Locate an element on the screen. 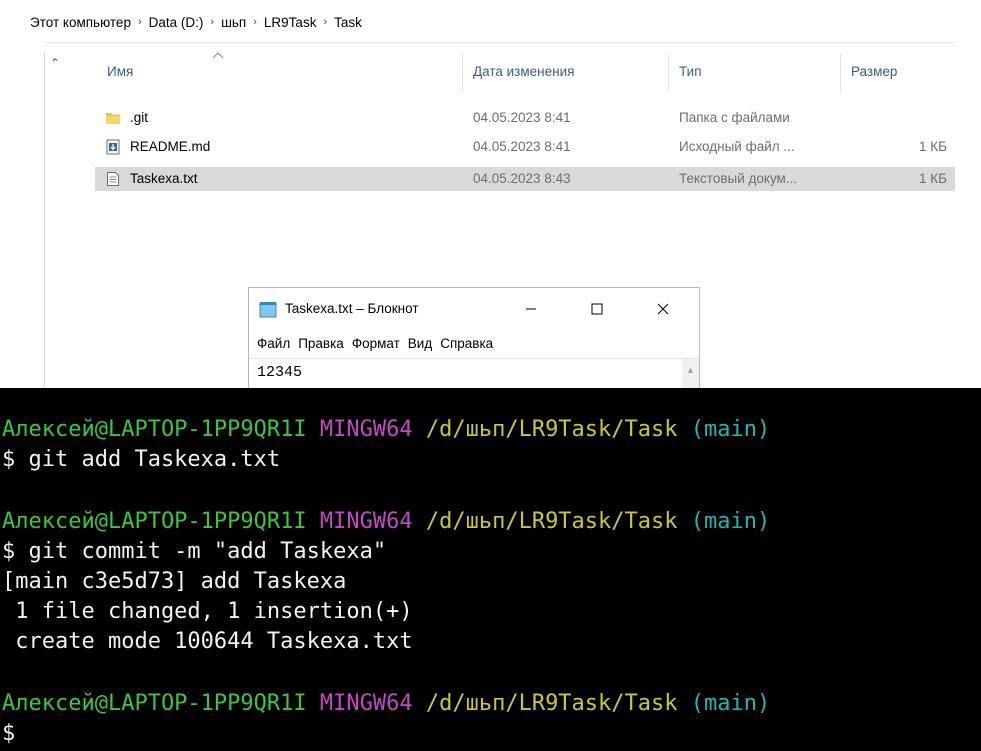  notepad-icon is located at coordinates (268, 310).